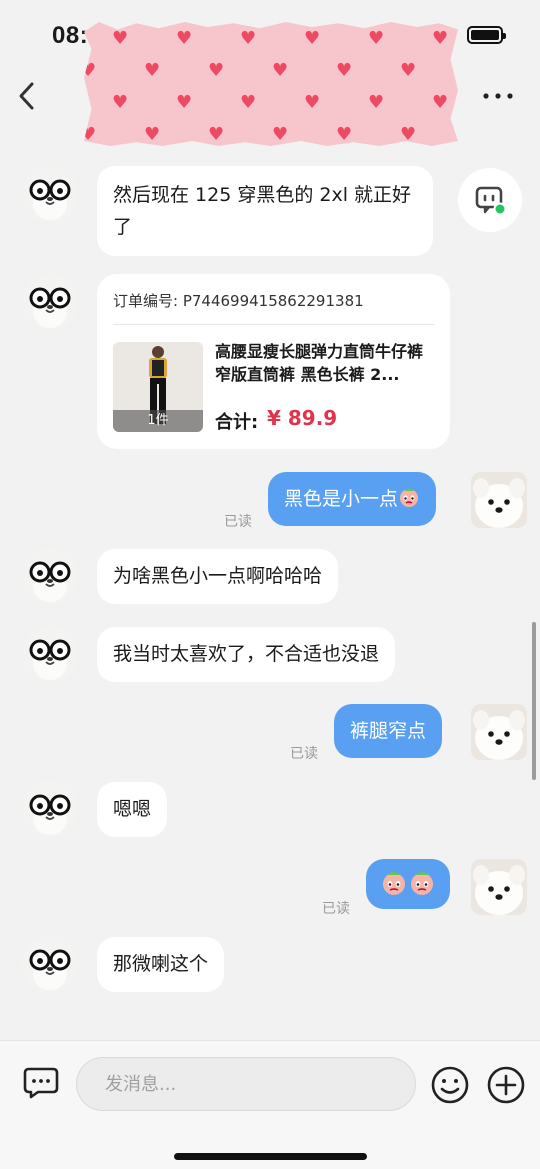 This screenshot has width=540, height=1169. Describe the element at coordinates (246, 654) in the screenshot. I see `message-bubble-incoming: 我当时太喜欢了，不合适也没退` at that location.